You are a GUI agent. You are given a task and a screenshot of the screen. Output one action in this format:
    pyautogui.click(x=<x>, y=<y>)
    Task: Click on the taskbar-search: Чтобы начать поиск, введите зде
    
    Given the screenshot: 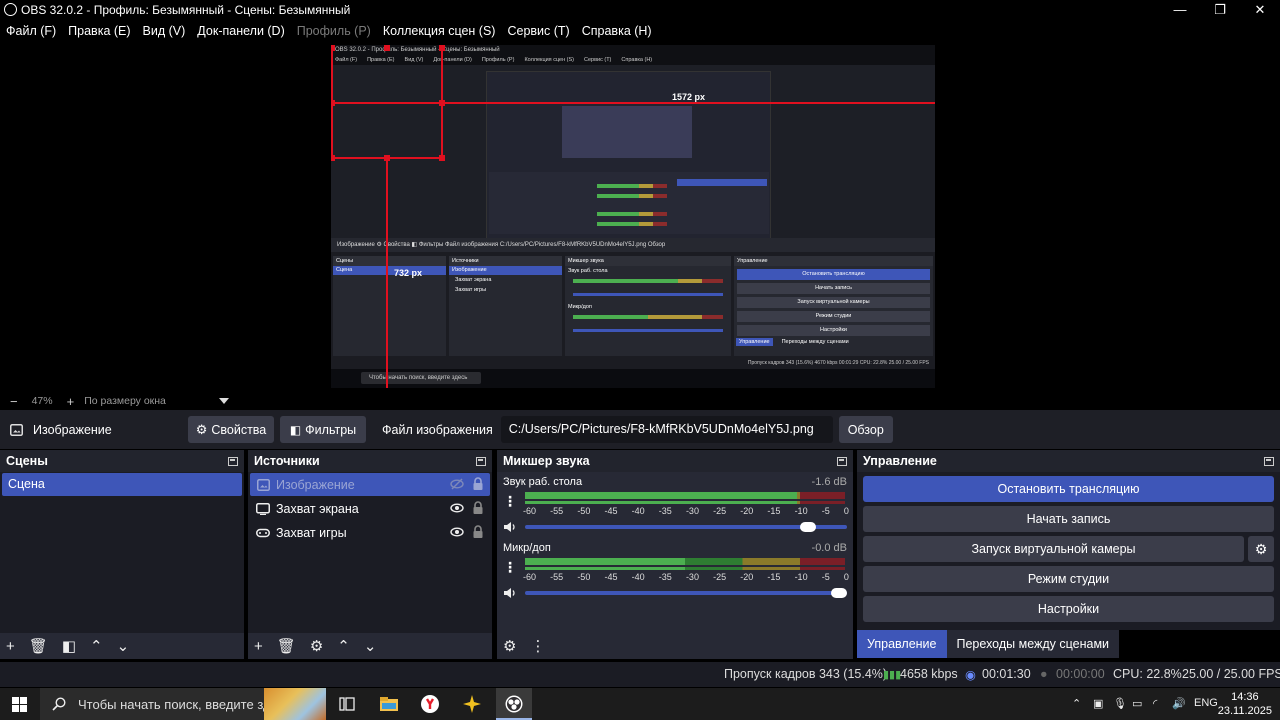 What is the action you would take?
    pyautogui.click(x=183, y=704)
    